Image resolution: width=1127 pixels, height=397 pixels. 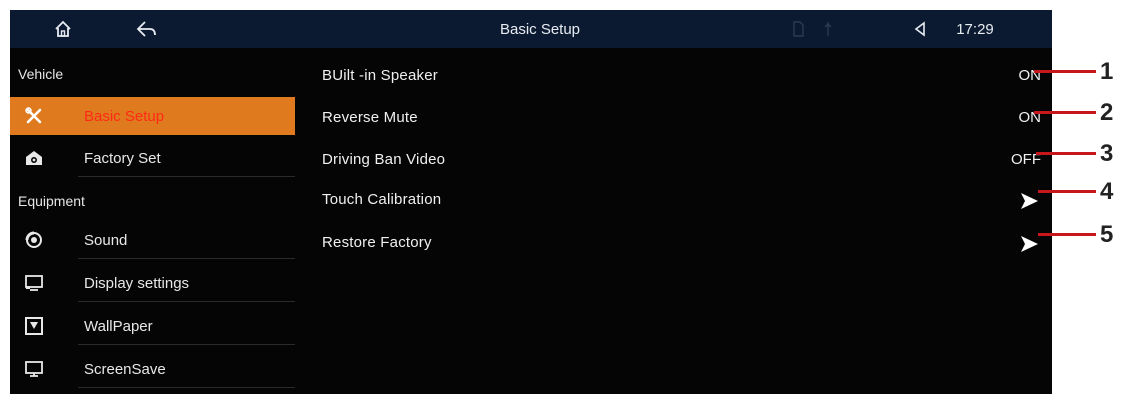 I want to click on setting-restore-factory: Restore Factory, so click(x=684, y=244).